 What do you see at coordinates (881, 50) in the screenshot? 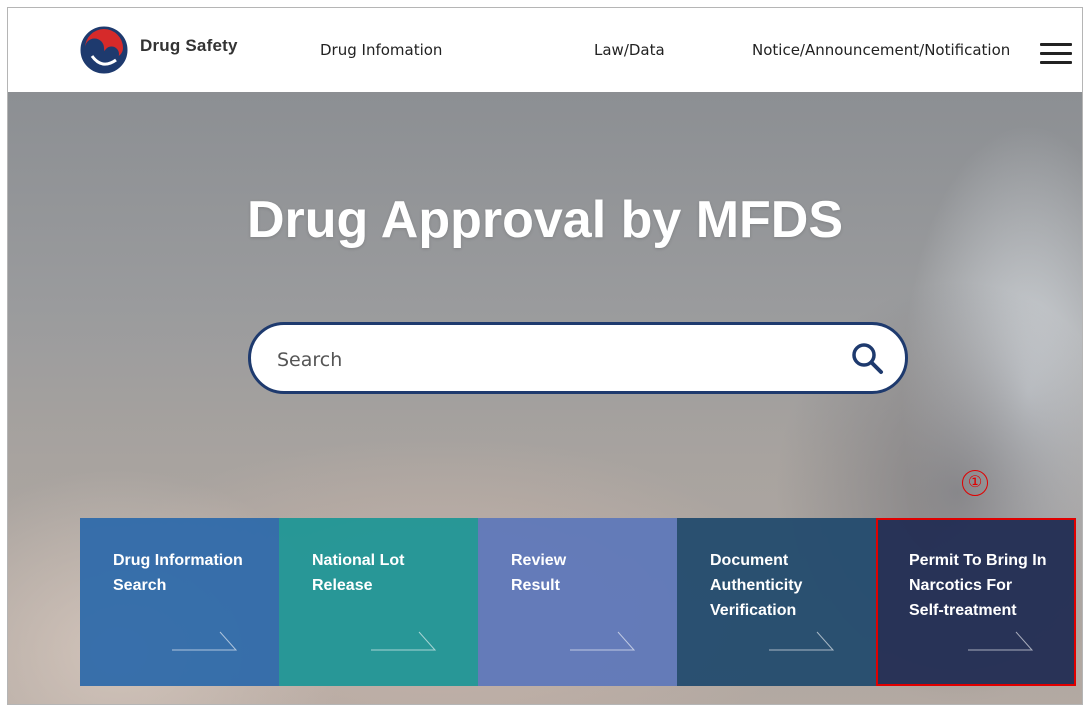
I see `nav-notice: Notice/Announcement/Notification` at bounding box center [881, 50].